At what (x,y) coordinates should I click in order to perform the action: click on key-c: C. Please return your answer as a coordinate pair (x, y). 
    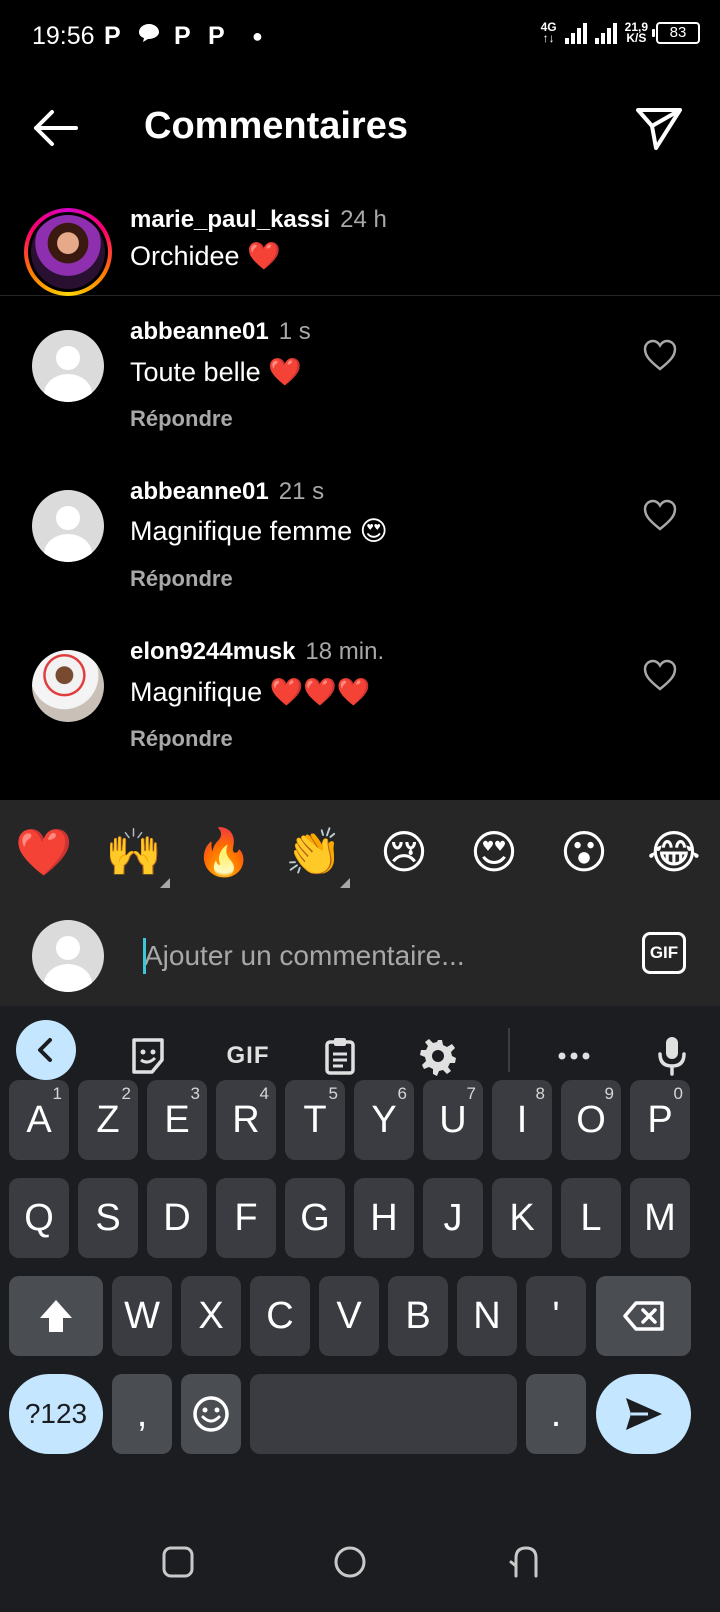
    Looking at the image, I should click on (280, 1316).